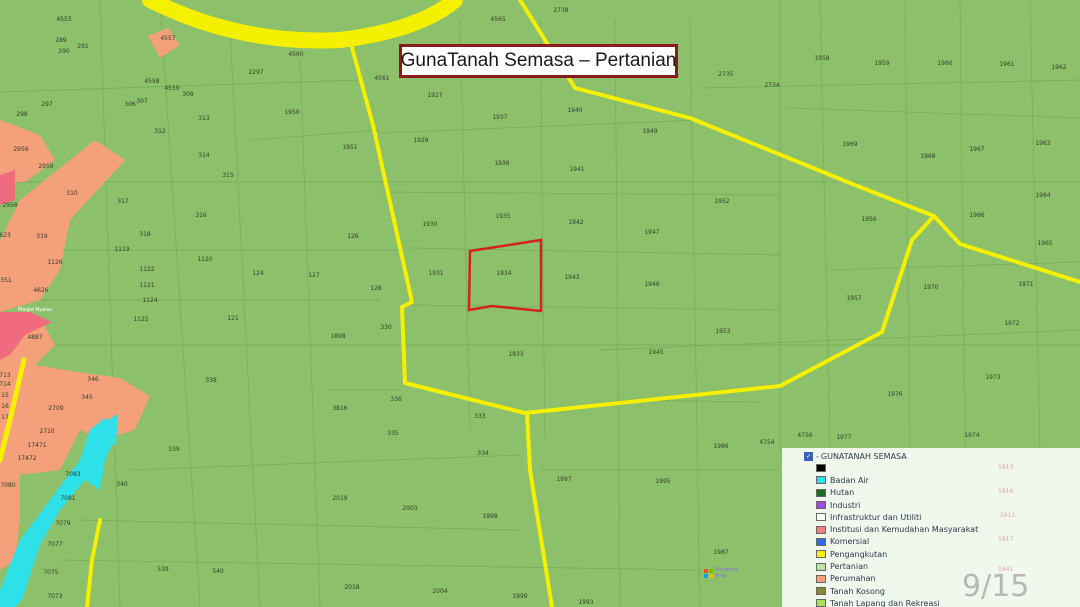  I want to click on lot-label: 339, so click(174, 449).